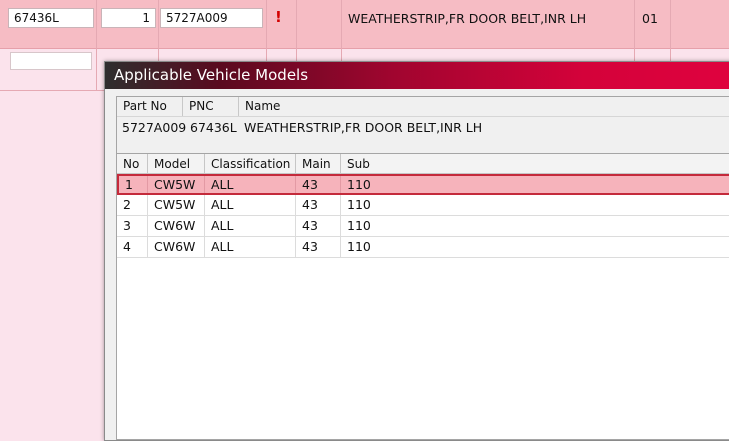  Describe the element at coordinates (535, 164) in the screenshot. I see `col-header-sub: Sub` at that location.